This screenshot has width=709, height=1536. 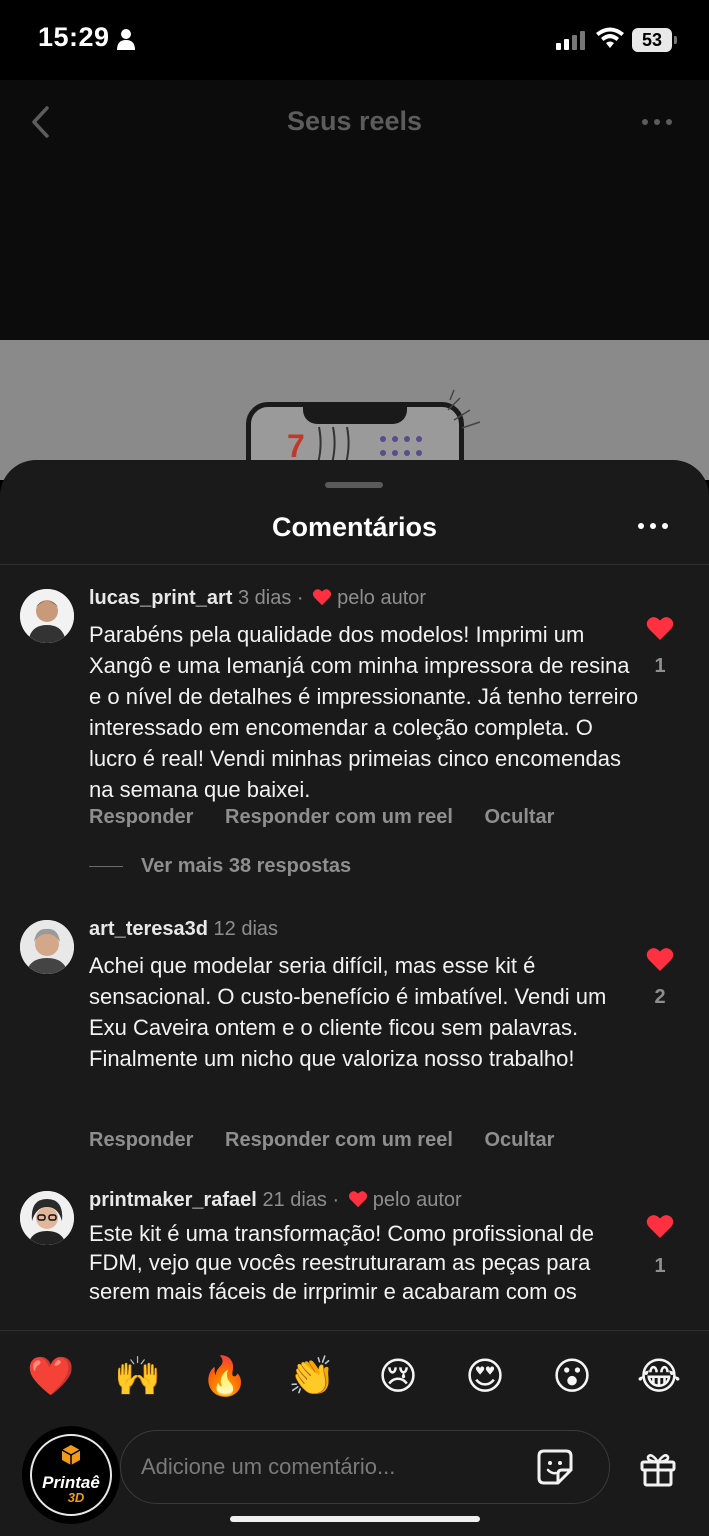 I want to click on logo-subtext: 3D, so click(x=76, y=1497).